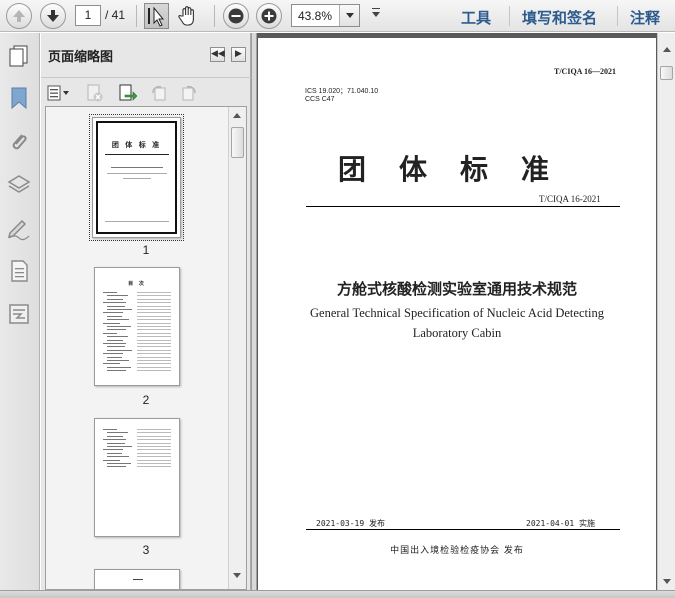 The height and width of the screenshot is (598, 675). I want to click on title-rule, so click(463, 206).